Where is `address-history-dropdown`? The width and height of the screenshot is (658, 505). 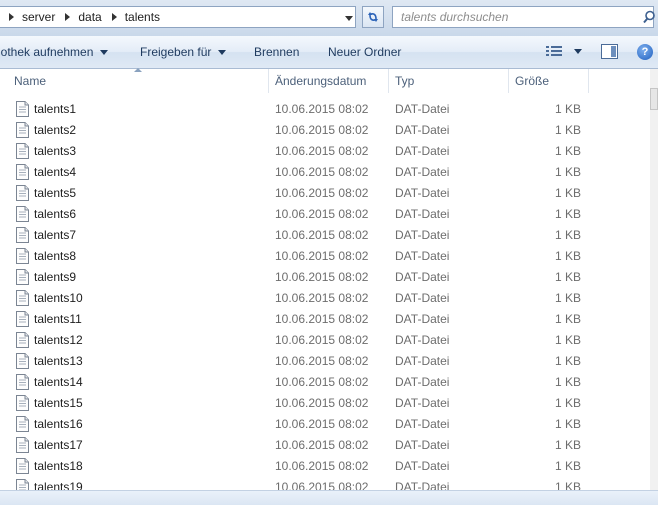
address-history-dropdown is located at coordinates (348, 18).